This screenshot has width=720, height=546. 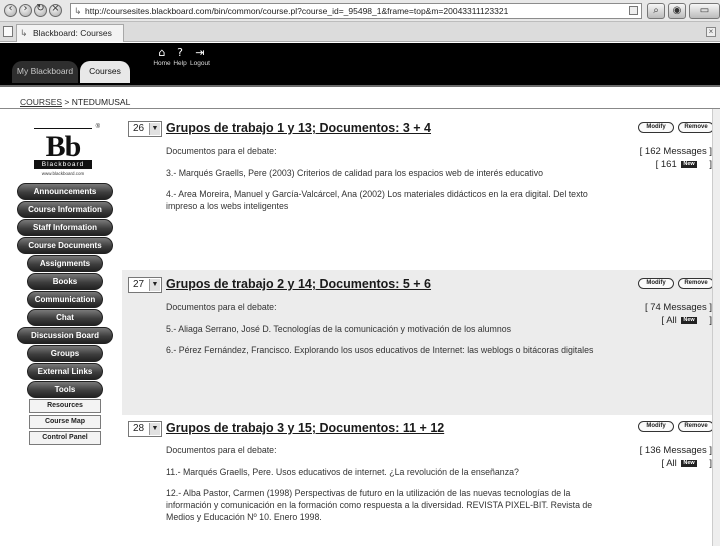 What do you see at coordinates (45, 72) in the screenshot?
I see `tab-my-blackboard: My Blackboard` at bounding box center [45, 72].